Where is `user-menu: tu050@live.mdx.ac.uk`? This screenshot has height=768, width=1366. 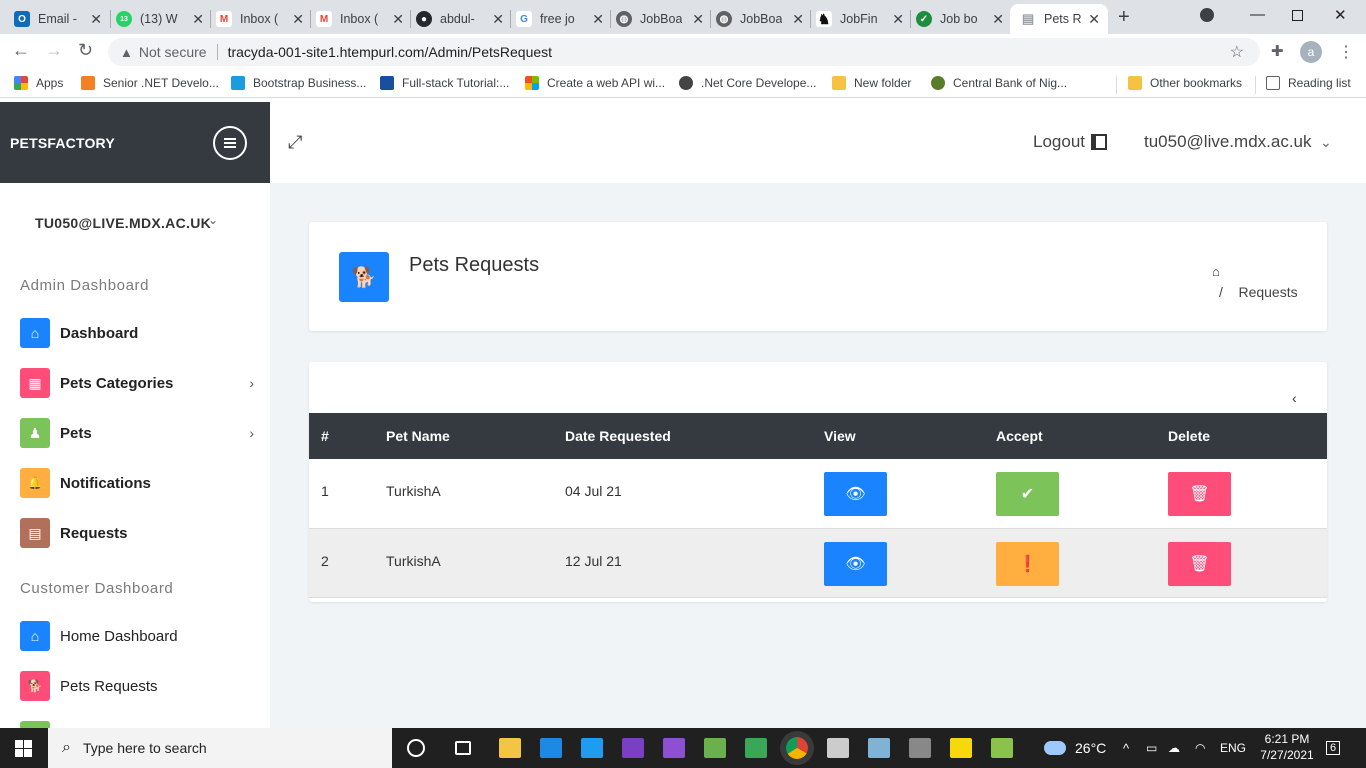 user-menu: tu050@live.mdx.ac.uk is located at coordinates (1228, 142).